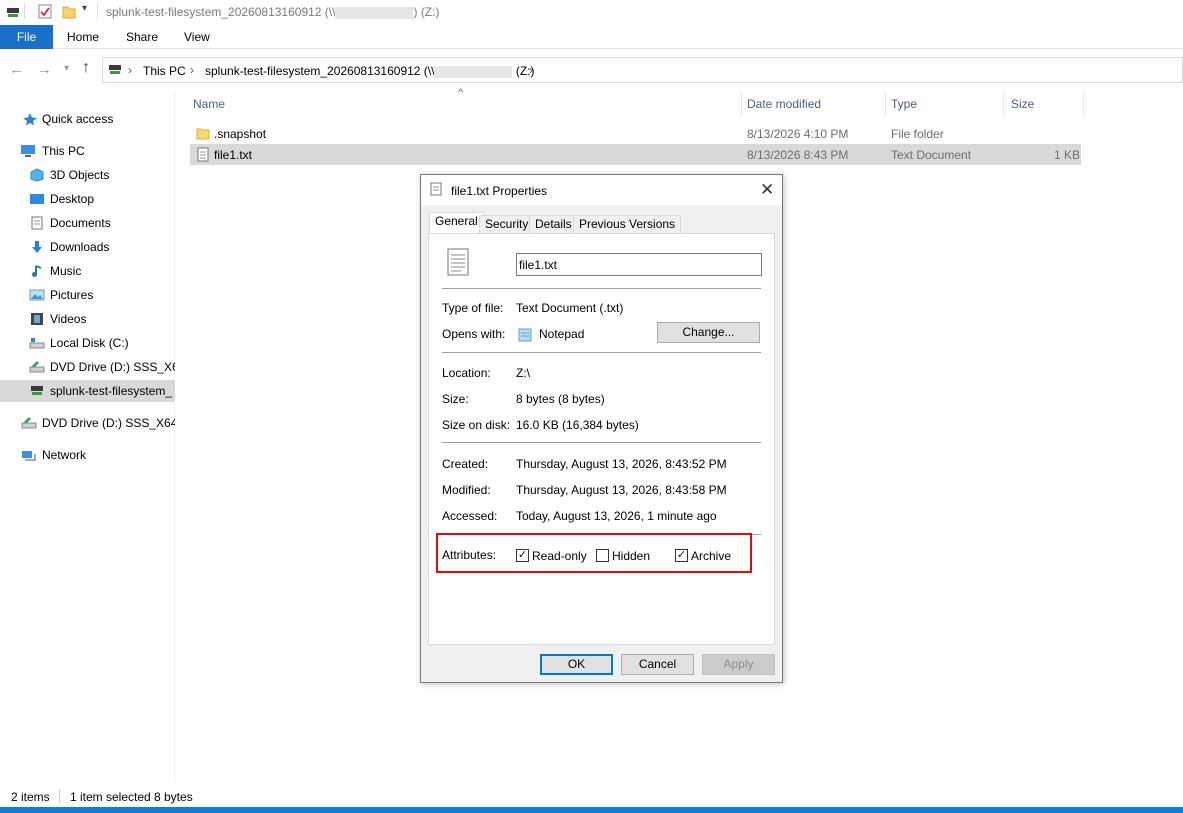  What do you see at coordinates (112, 367) in the screenshot?
I see `sidebar-item-label: DVD Drive (D:) SSS_X64F` at bounding box center [112, 367].